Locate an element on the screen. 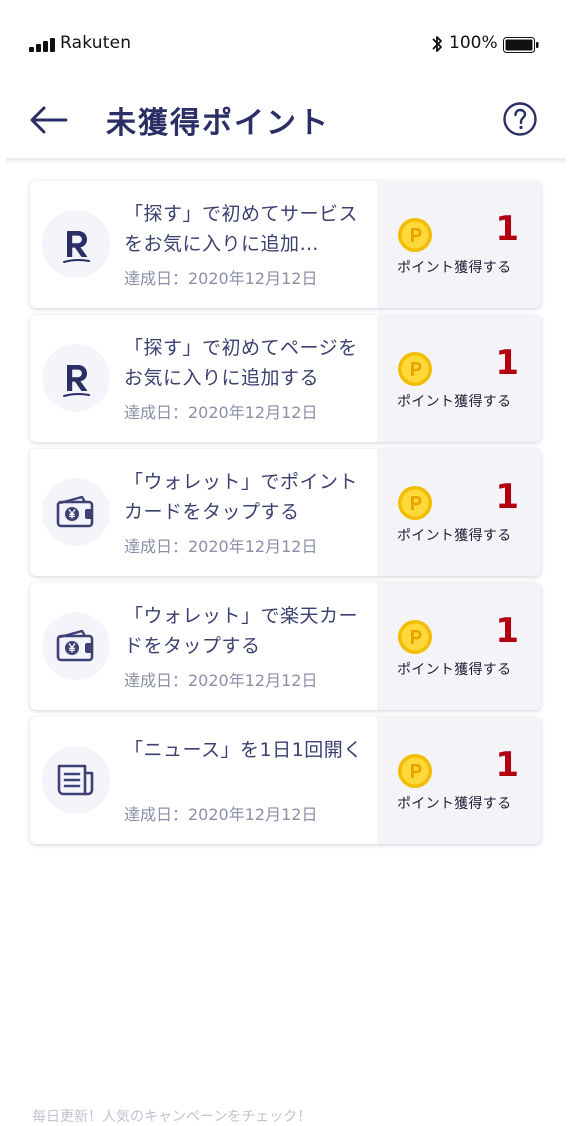 The width and height of the screenshot is (573, 1126). news-icon is located at coordinates (75, 780).